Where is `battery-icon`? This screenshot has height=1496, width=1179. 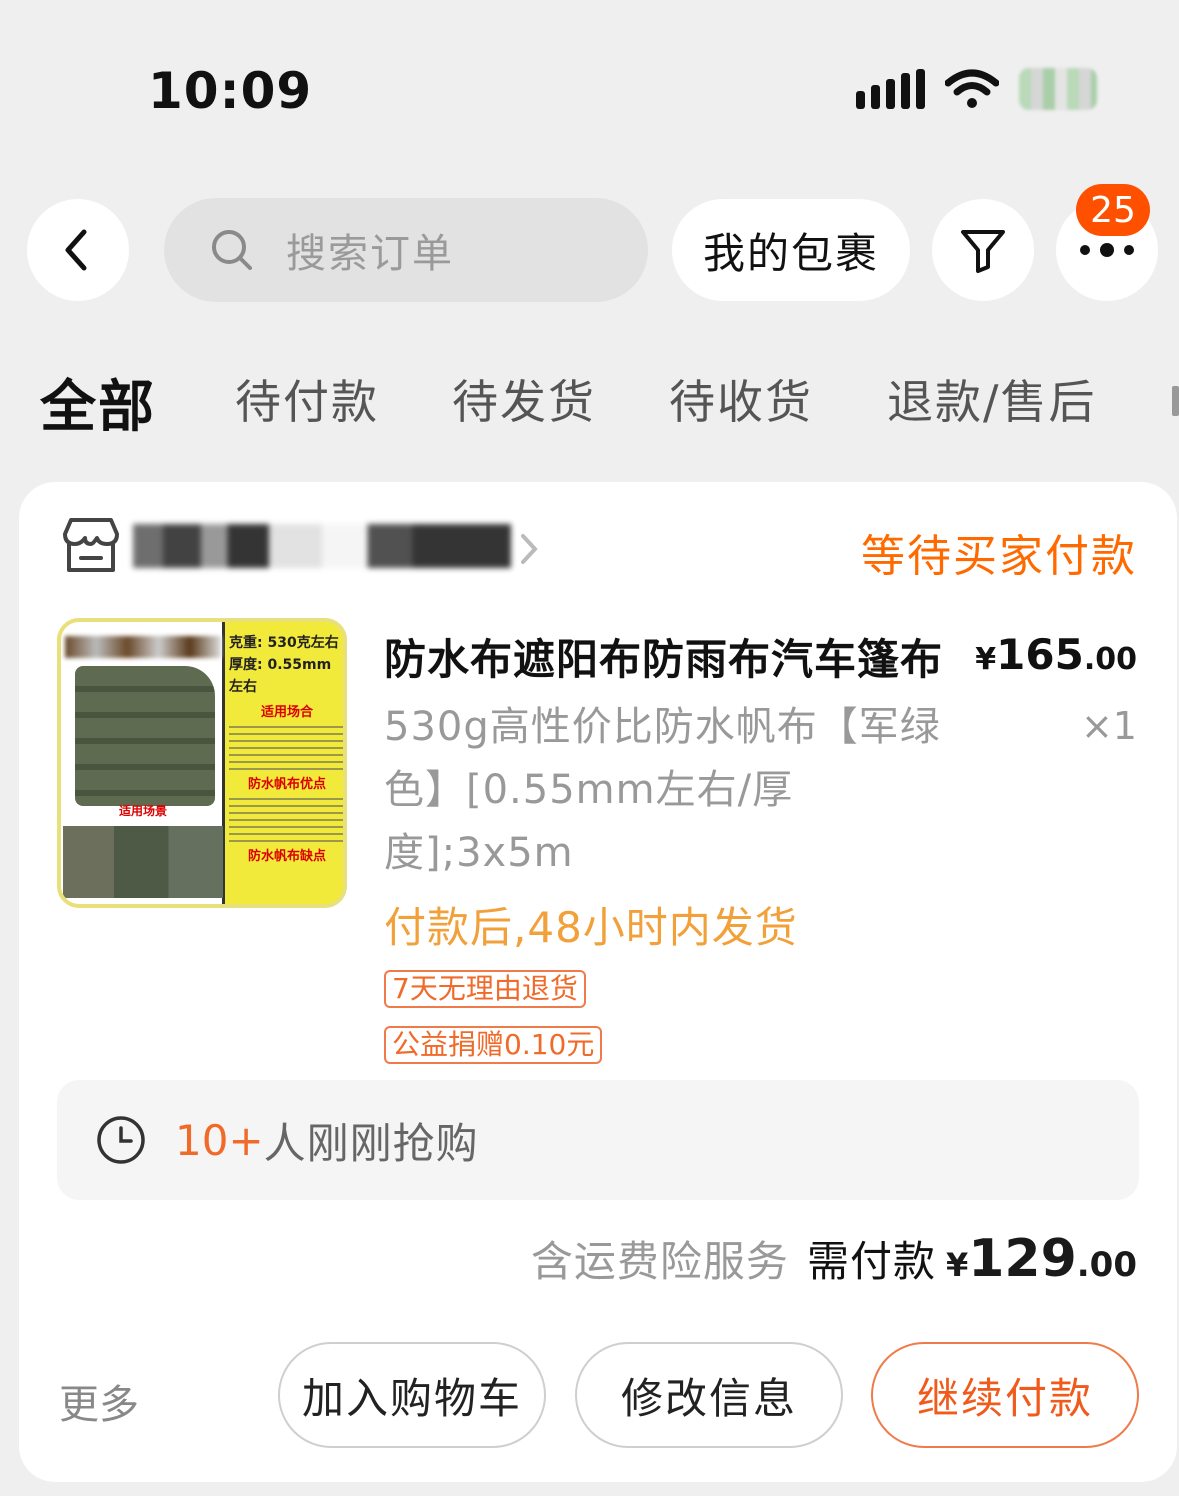 battery-icon is located at coordinates (1058, 89).